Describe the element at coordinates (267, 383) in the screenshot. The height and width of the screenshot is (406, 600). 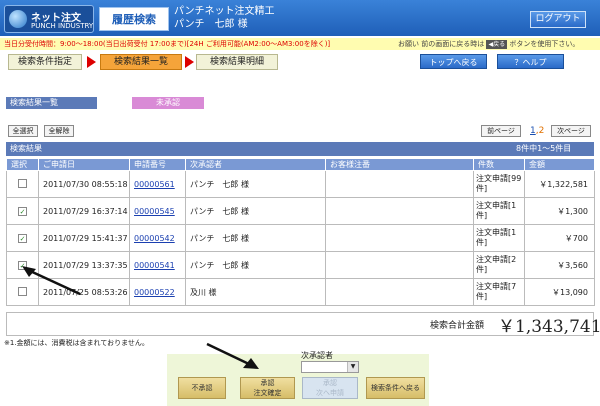
I see `approve-label: 承認` at that location.